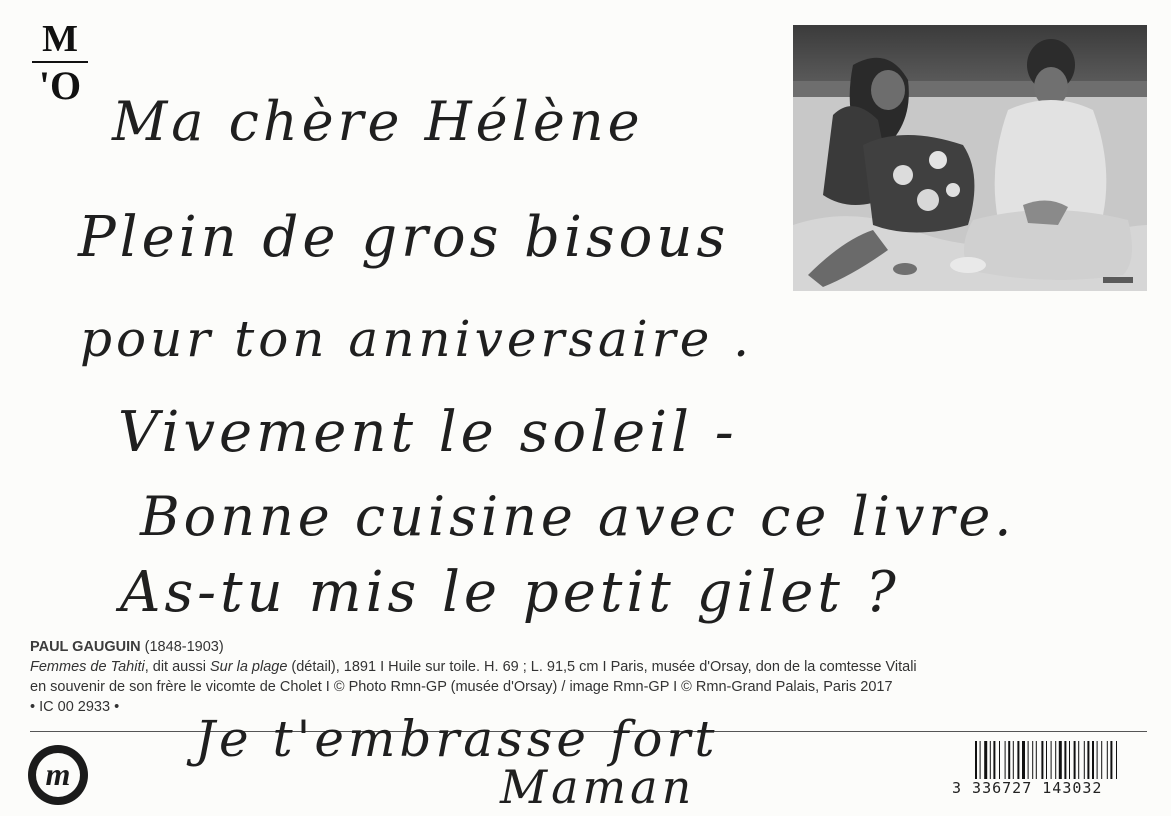 The image size is (1171, 816). What do you see at coordinates (249, 667) in the screenshot?
I see `artwork-alt-title: Sur la plage` at bounding box center [249, 667].